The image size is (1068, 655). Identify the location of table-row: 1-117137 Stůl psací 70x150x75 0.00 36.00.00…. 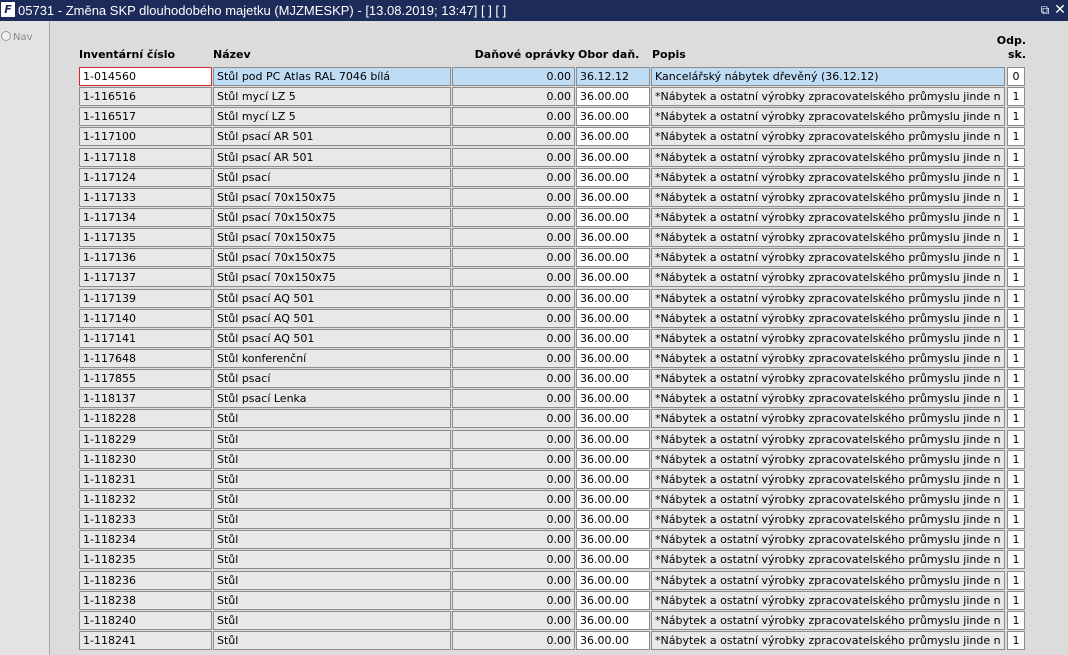
(552, 278).